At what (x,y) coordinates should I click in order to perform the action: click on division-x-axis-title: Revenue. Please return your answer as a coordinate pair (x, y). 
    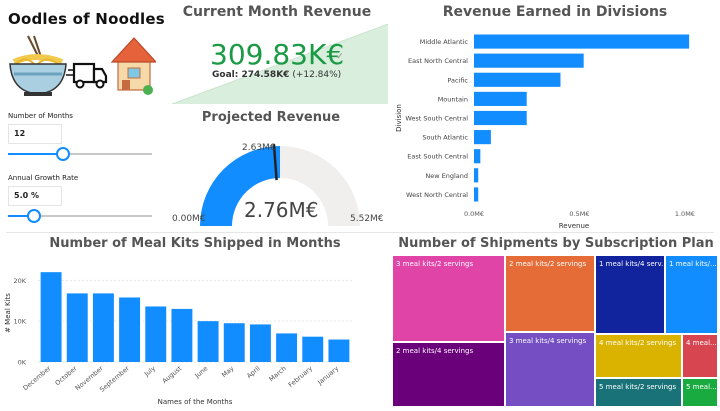
    Looking at the image, I should click on (574, 226).